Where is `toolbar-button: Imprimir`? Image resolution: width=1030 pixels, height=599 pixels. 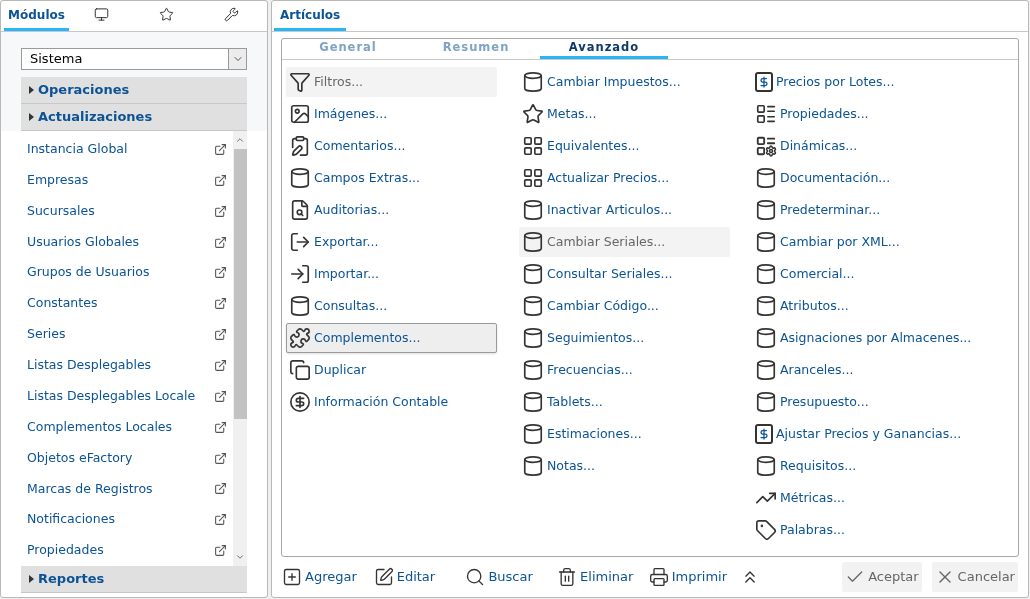 toolbar-button: Imprimir is located at coordinates (694, 577).